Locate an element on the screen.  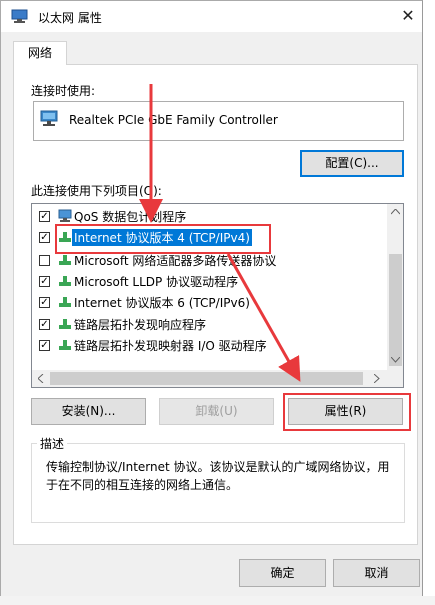
uninstall-button: 卸载(U) is located at coordinates (216, 411).